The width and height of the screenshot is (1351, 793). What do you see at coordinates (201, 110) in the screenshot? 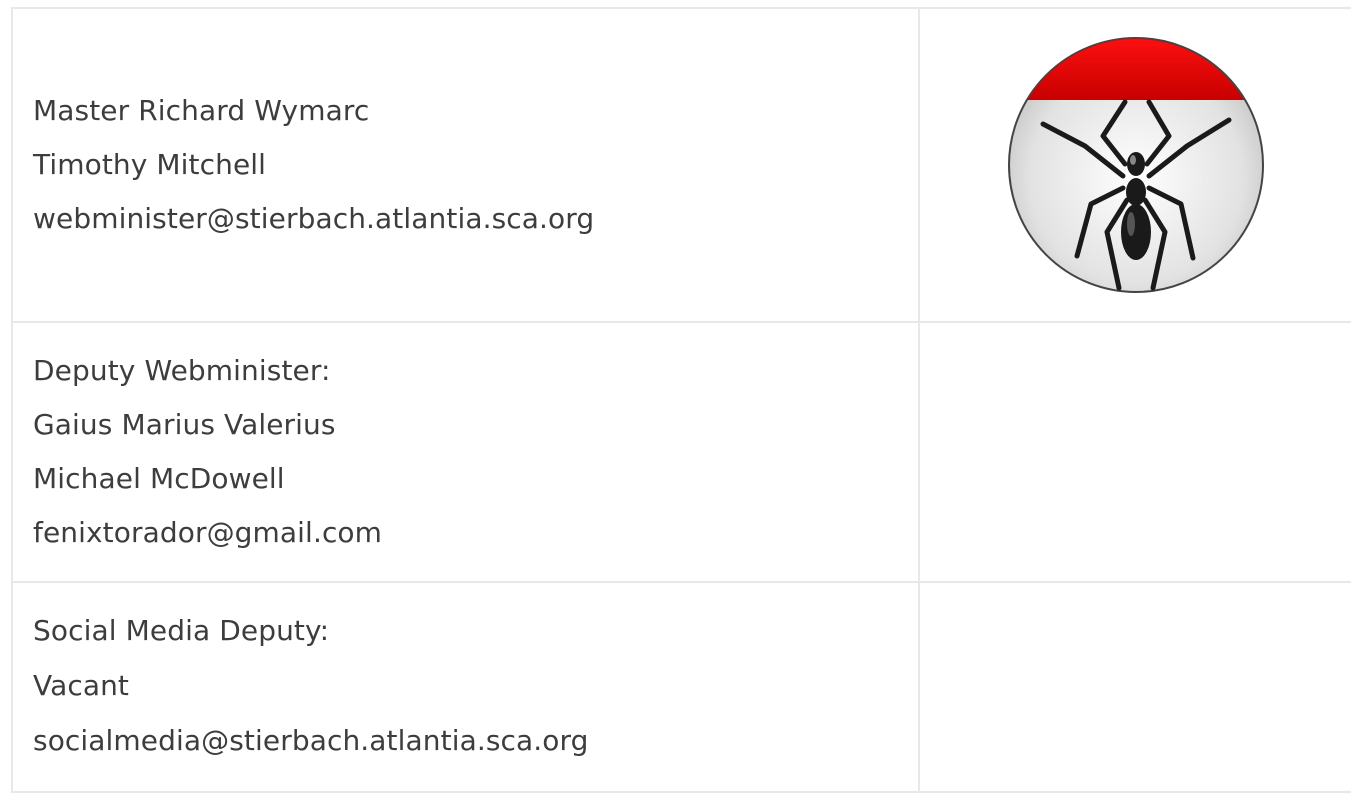
I see `officer-title-name: Master Richard Wymarc` at bounding box center [201, 110].